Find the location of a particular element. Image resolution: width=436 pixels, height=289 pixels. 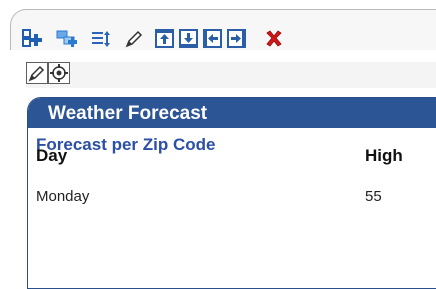

settings-icon is located at coordinates (59, 73).